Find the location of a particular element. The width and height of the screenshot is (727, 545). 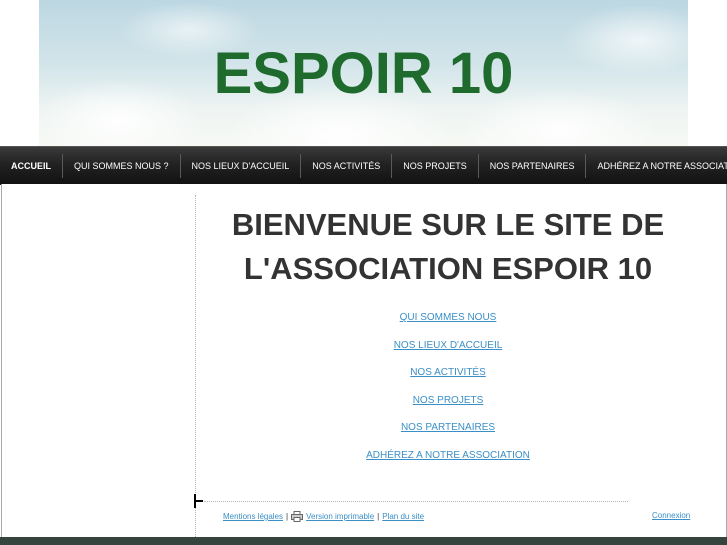

footer-divider is located at coordinates (416, 501).